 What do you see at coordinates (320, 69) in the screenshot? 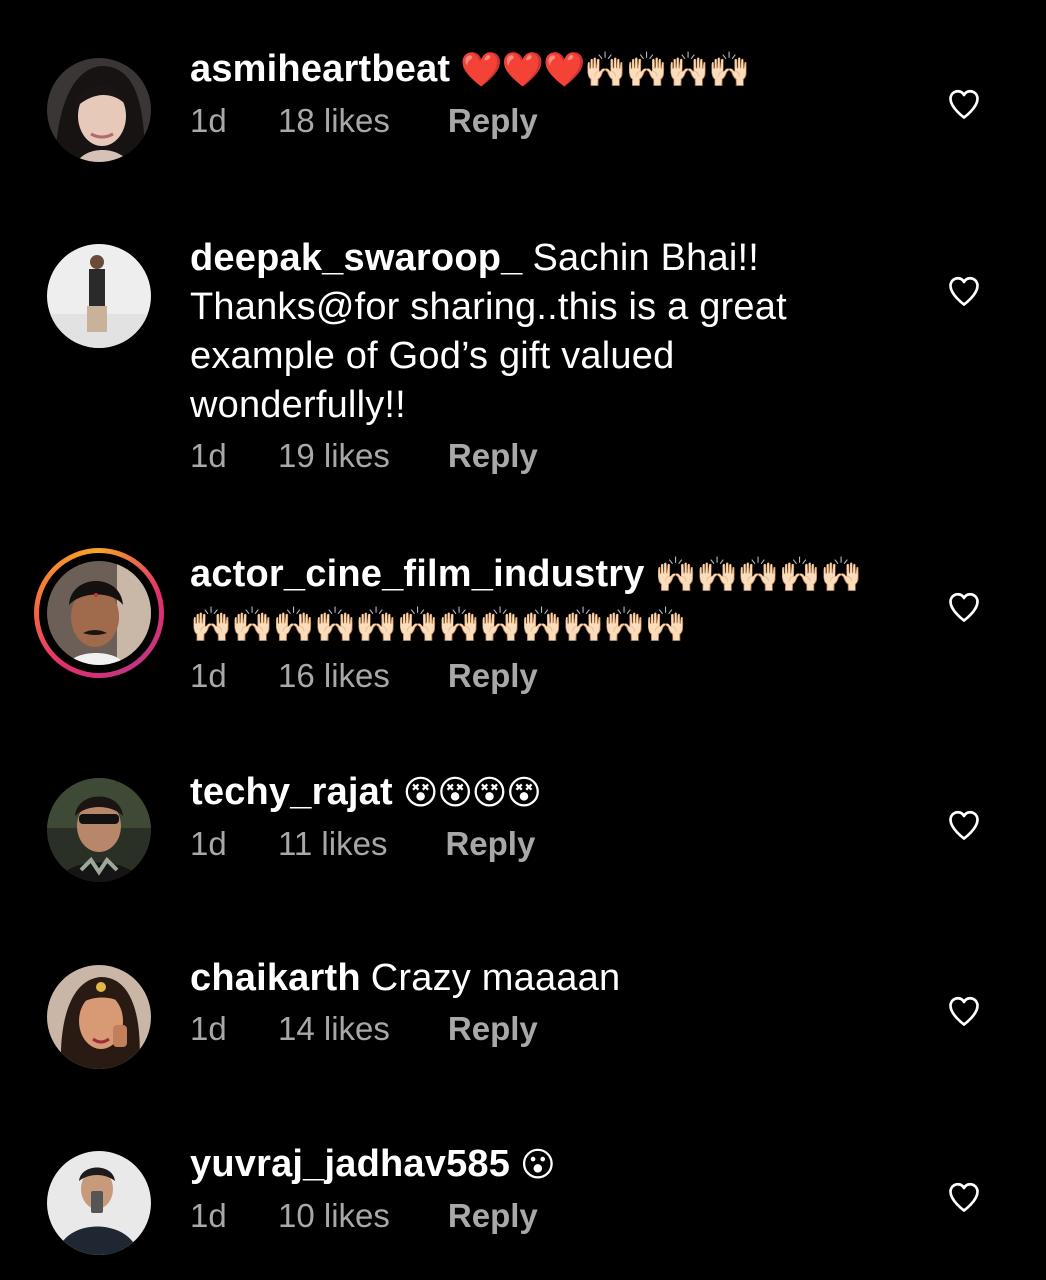
I see `comment-username: asmiheartbeat` at bounding box center [320, 69].